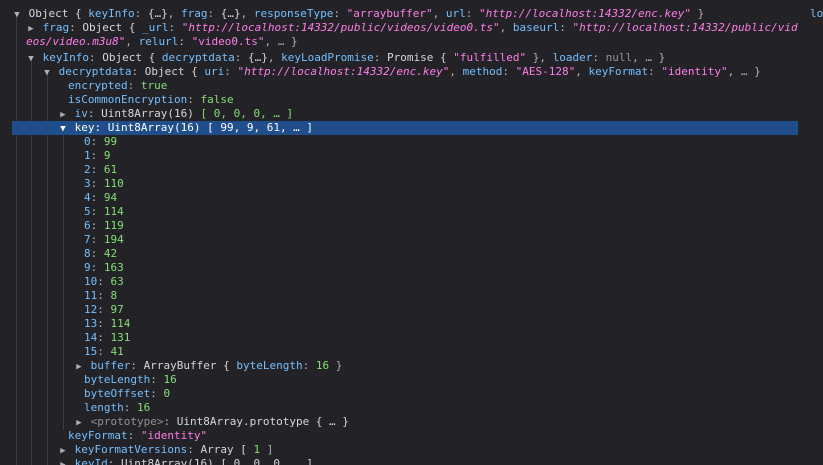 Image resolution: width=823 pixels, height=465 pixels. Describe the element at coordinates (405, 310) in the screenshot. I see `key-byte-row: 12: 97` at that location.